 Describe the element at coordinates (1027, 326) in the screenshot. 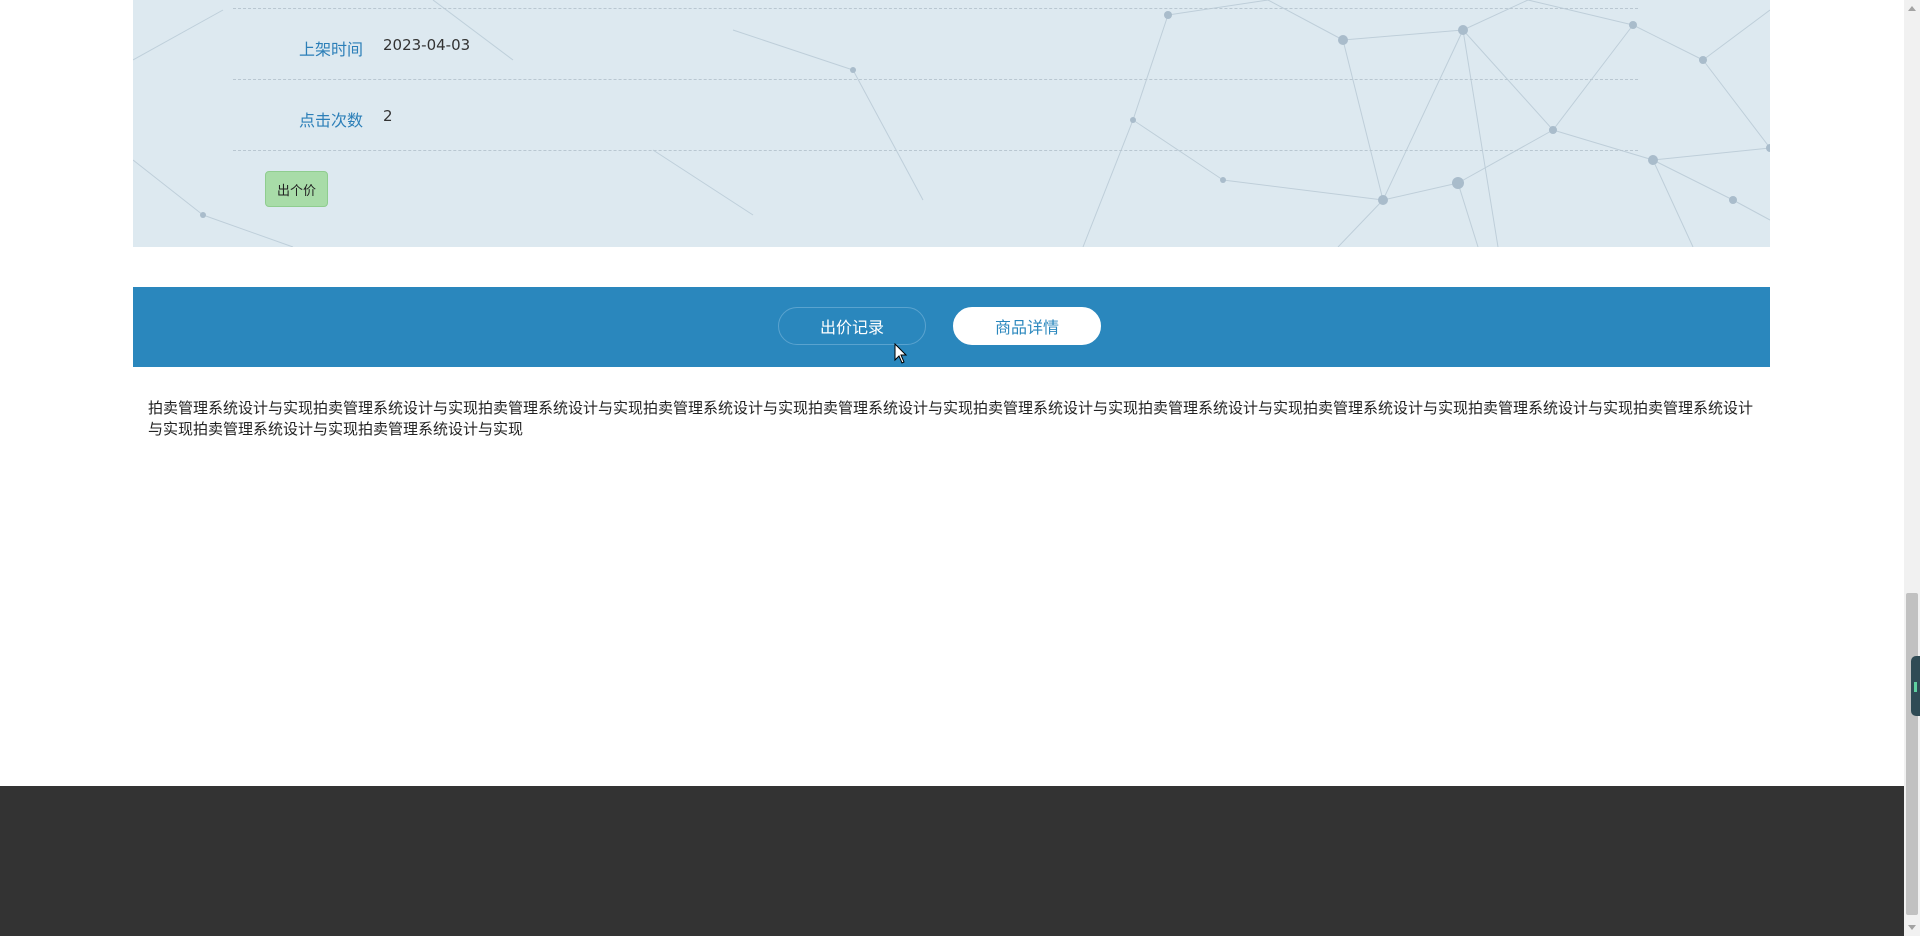

I see `tab-product-detail: 商品详情` at that location.